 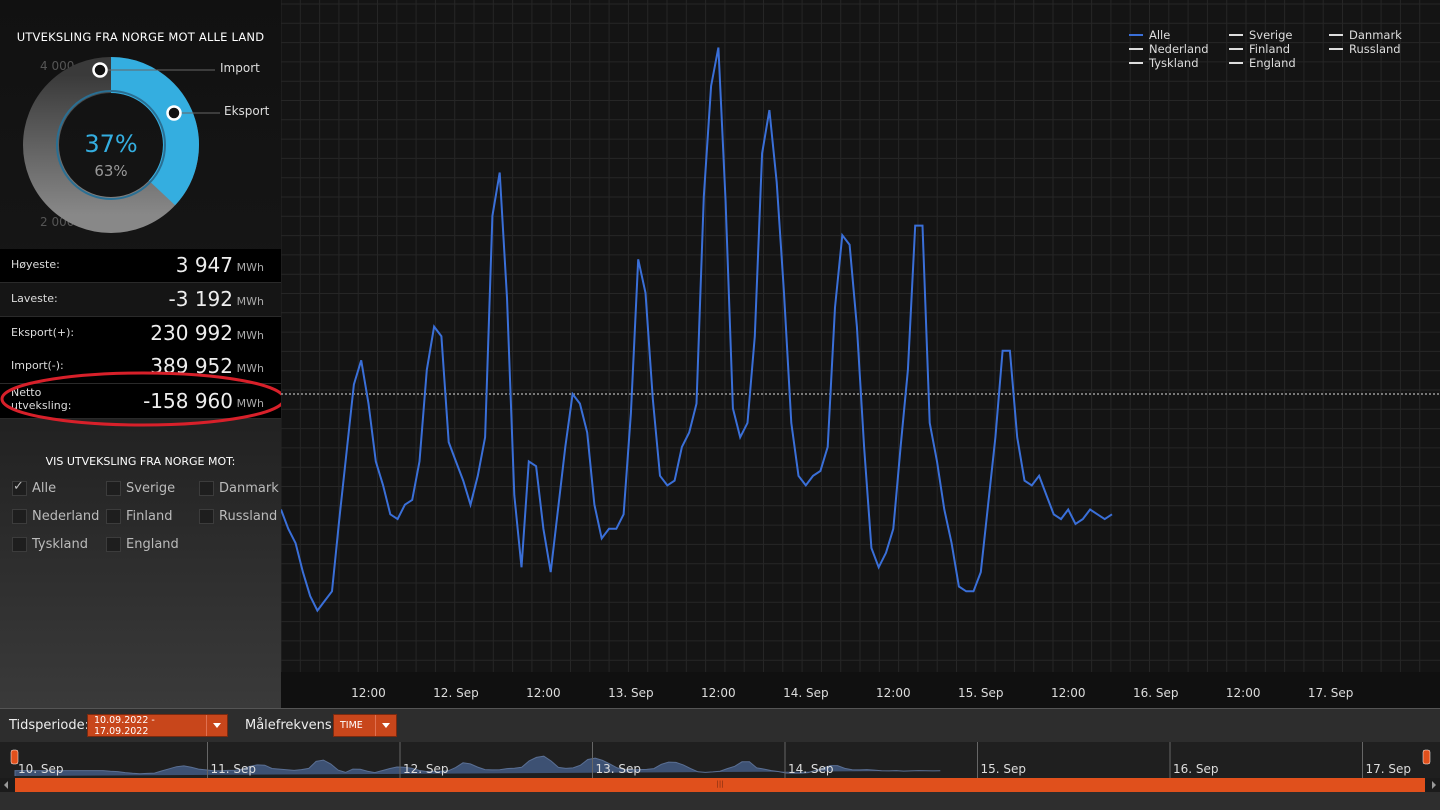 I want to click on filter-option-alle: Alle, so click(x=34, y=487).